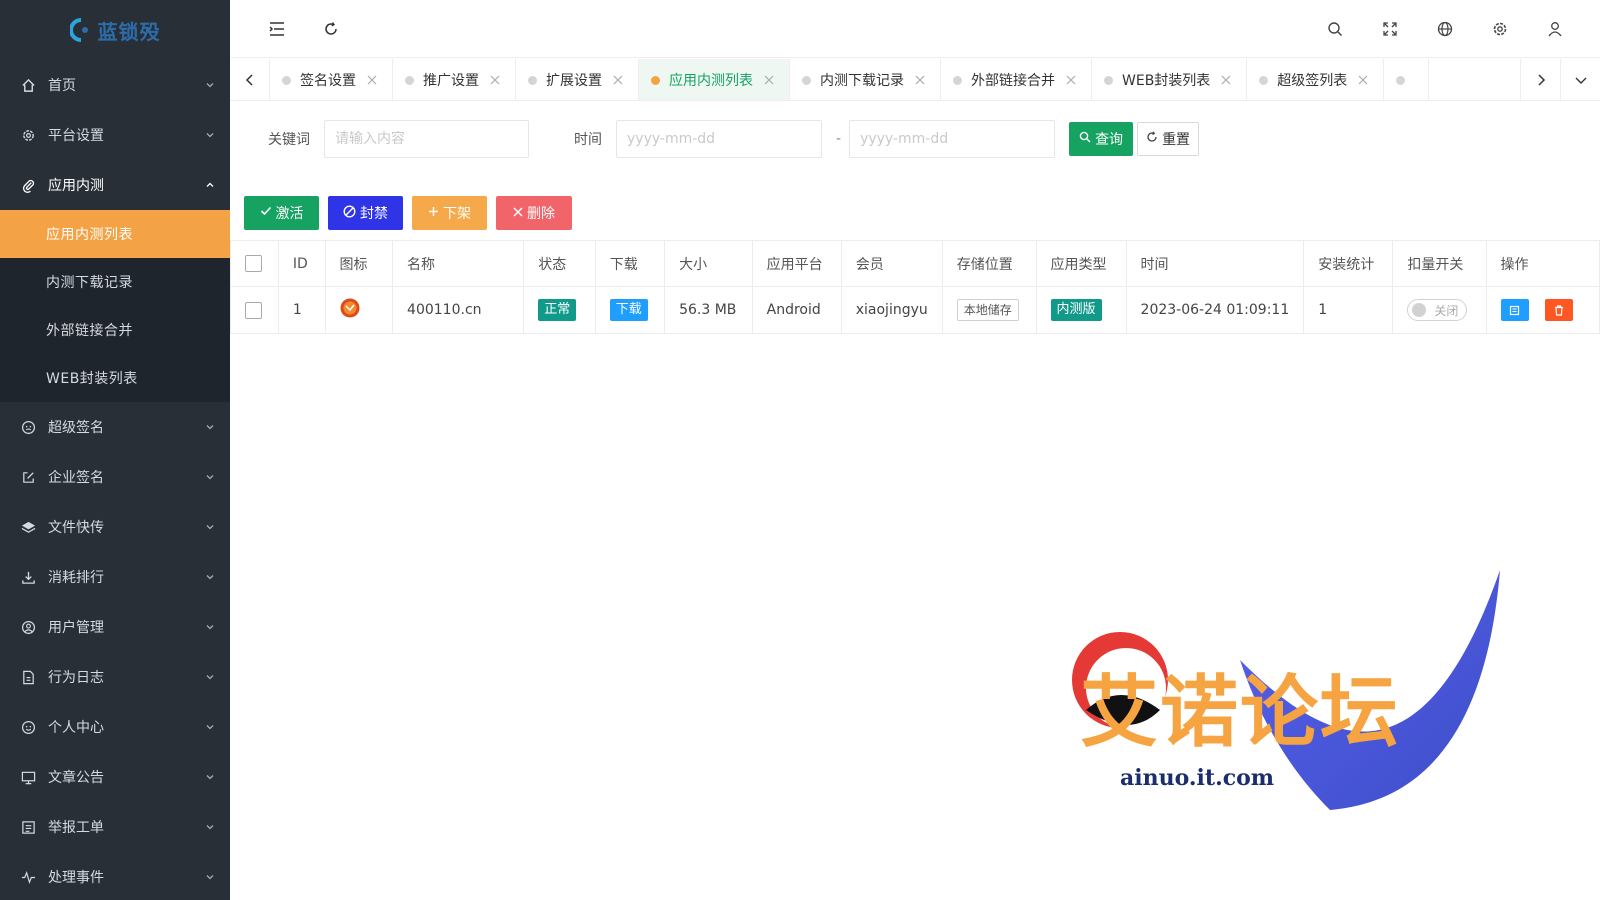 The width and height of the screenshot is (1600, 900). I want to click on cell-name: 400110.cn, so click(458, 310).